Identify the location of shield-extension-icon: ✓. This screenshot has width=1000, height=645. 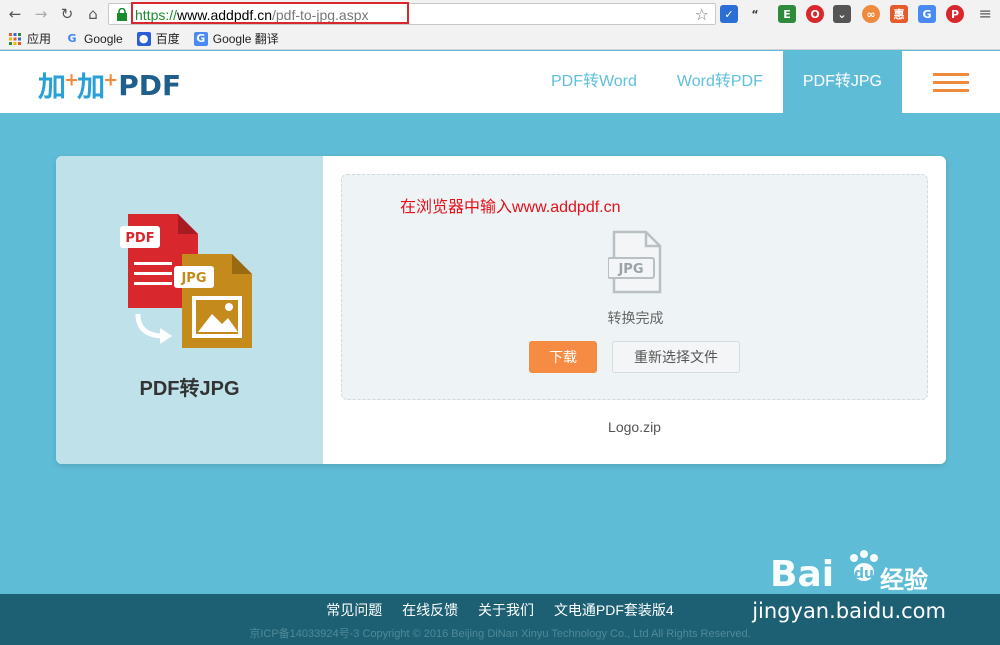
(729, 14).